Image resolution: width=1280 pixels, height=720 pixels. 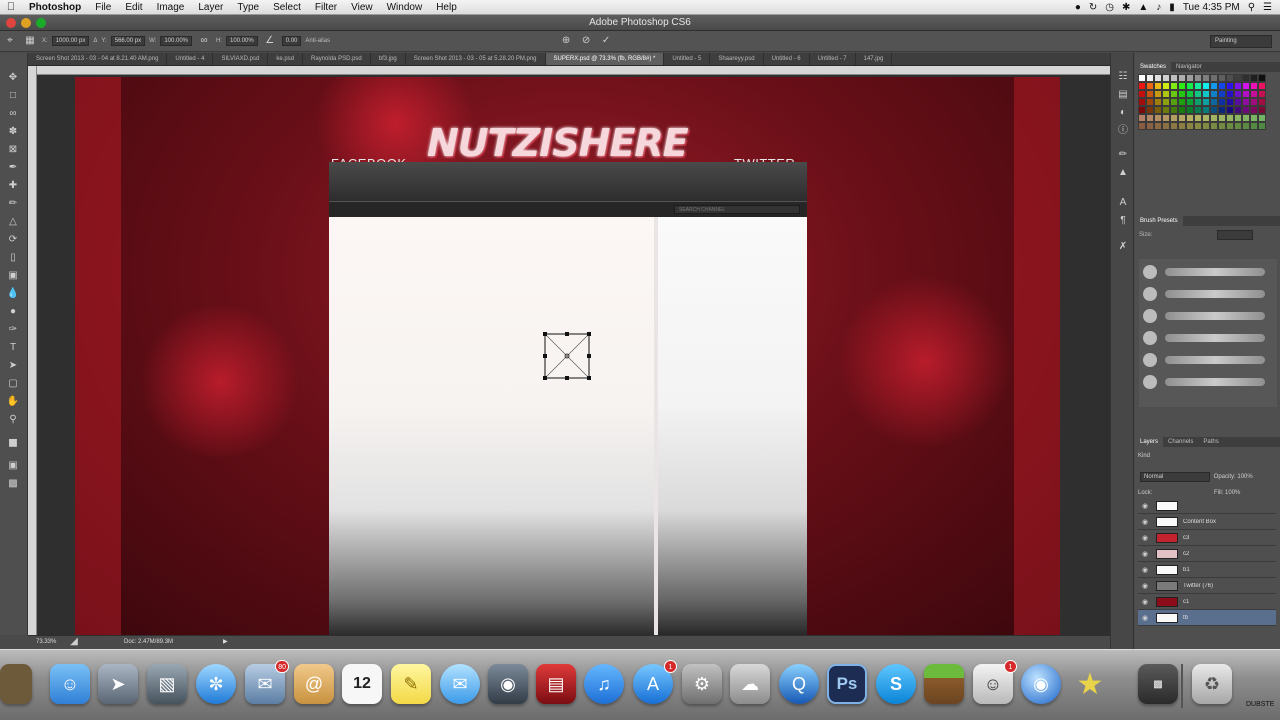 I want to click on width-field: 1000.00 px, so click(x=70, y=41).